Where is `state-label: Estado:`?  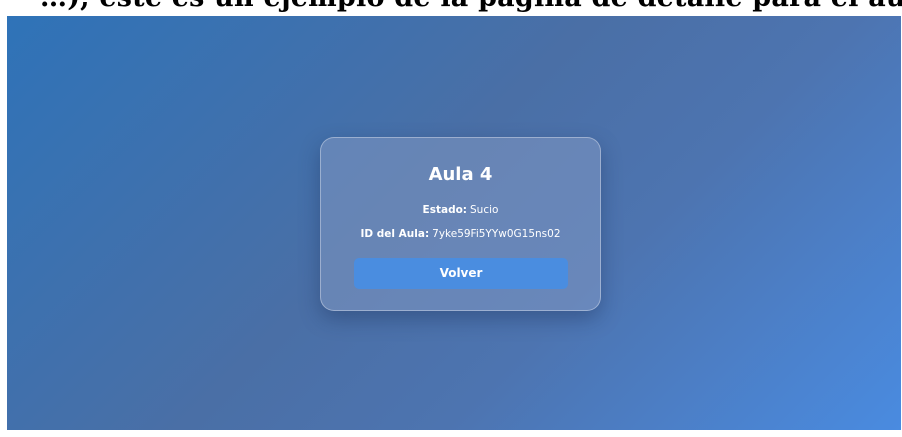 state-label: Estado: is located at coordinates (445, 210).